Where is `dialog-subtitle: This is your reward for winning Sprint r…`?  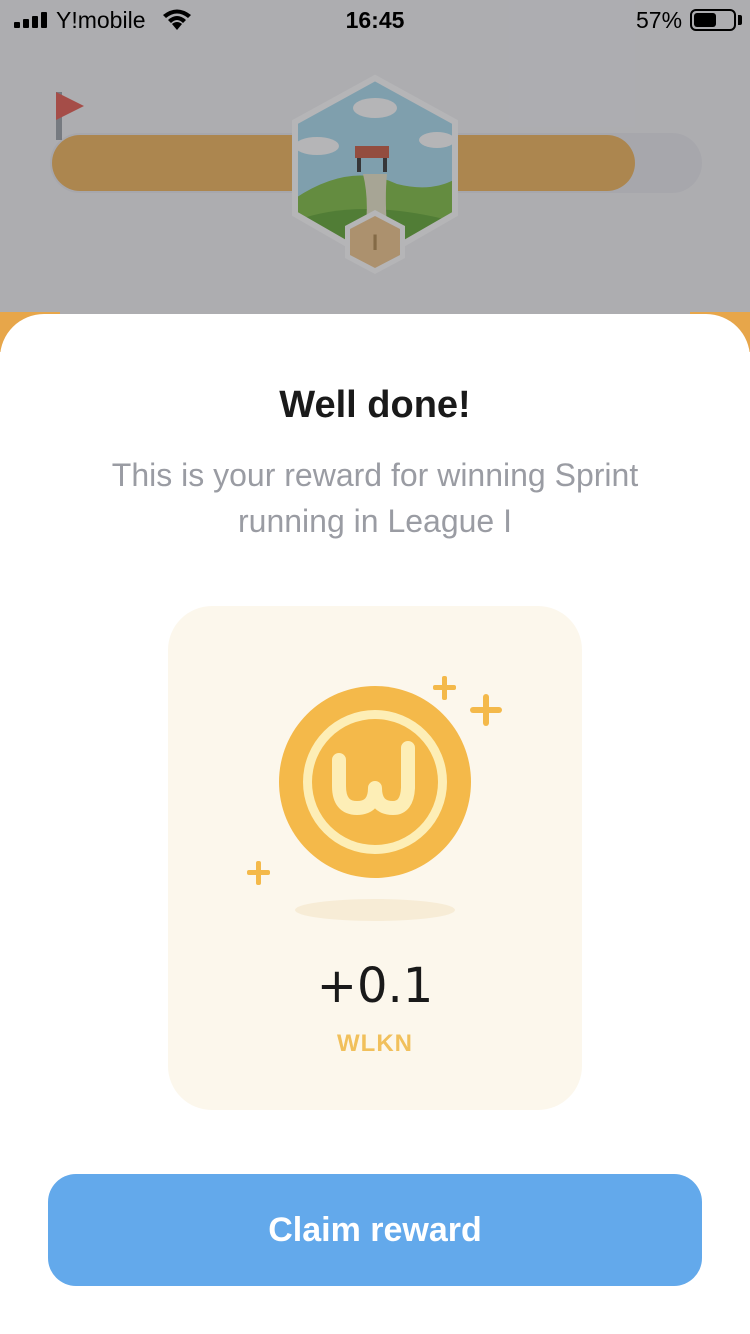 dialog-subtitle: This is your reward for winning Sprint r… is located at coordinates (375, 498).